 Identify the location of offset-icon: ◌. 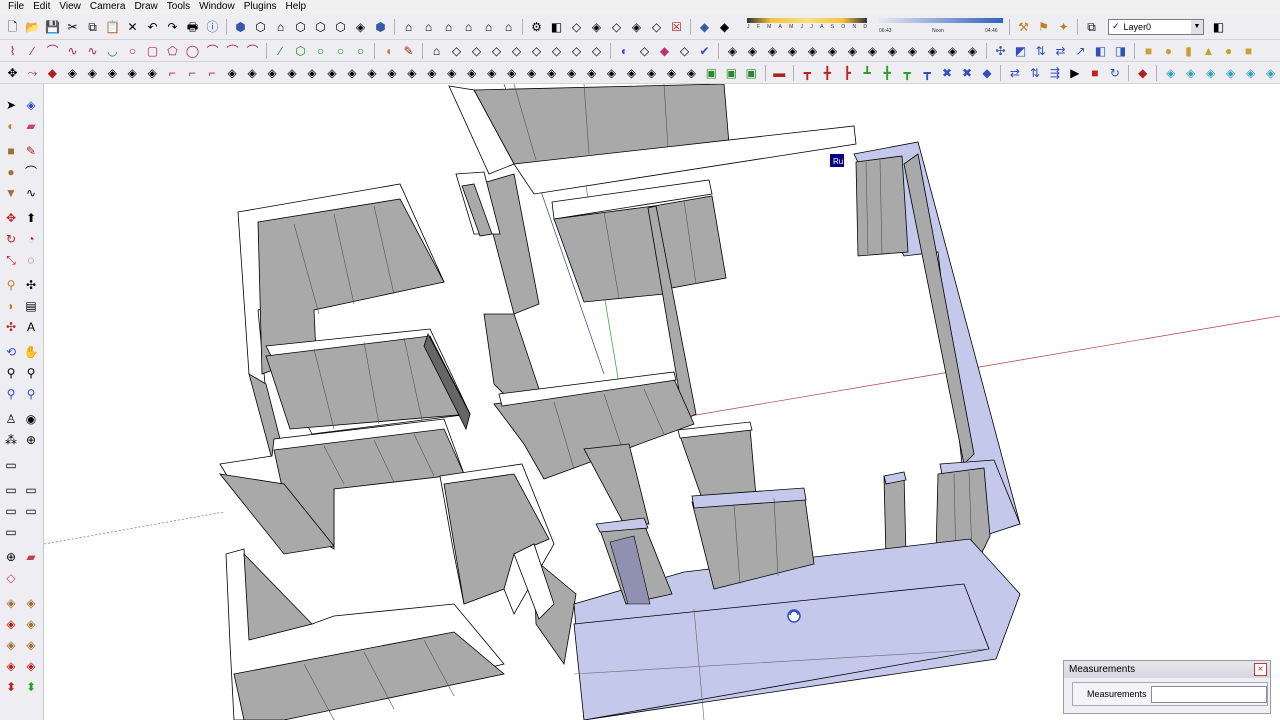
(31, 260).